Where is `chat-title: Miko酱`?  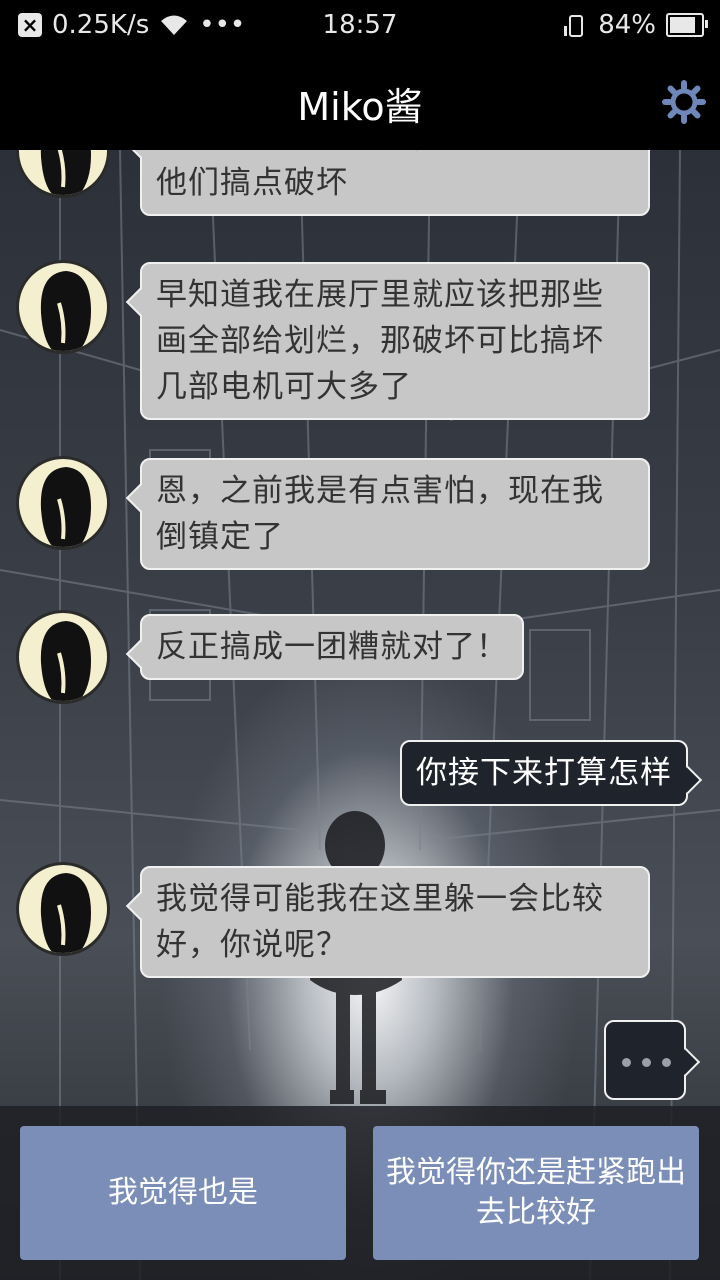 chat-title: Miko酱 is located at coordinates (360, 107).